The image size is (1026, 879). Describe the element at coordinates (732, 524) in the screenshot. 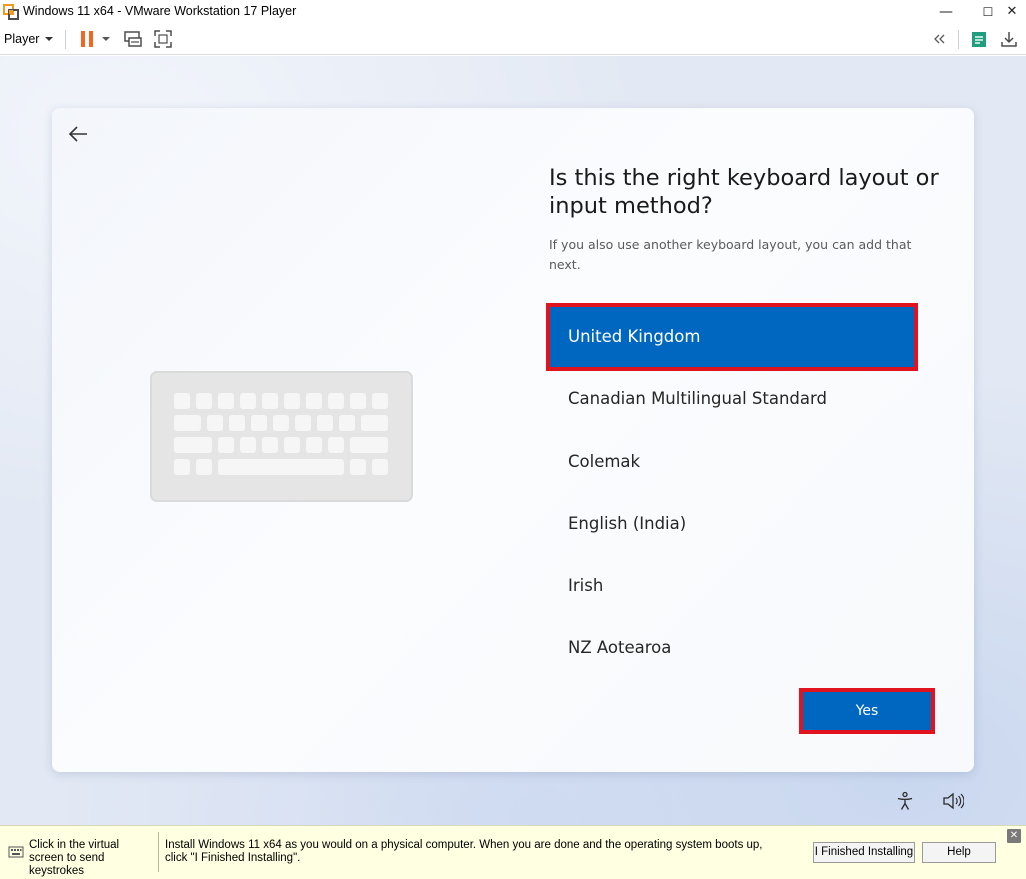

I see `layout-item-english-india: English (India)` at that location.